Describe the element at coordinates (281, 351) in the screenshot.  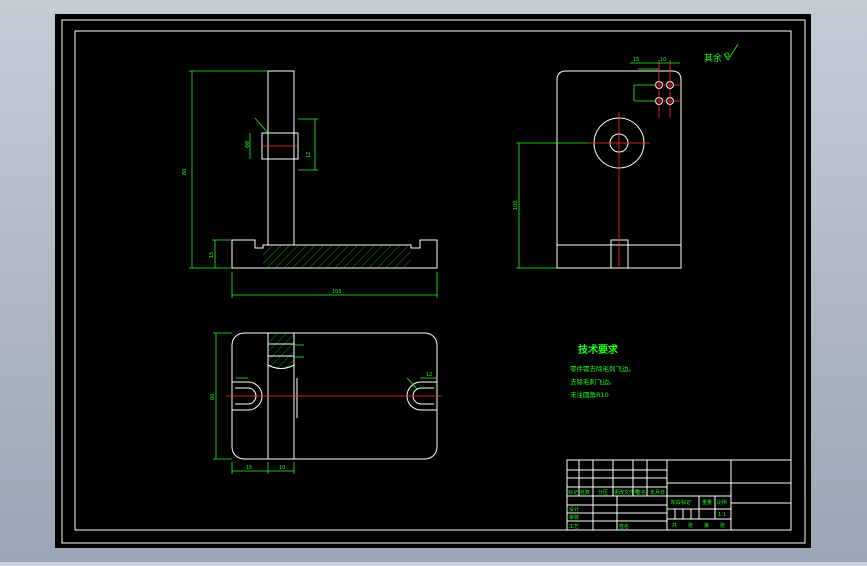
I see `top-web-hatch` at that location.